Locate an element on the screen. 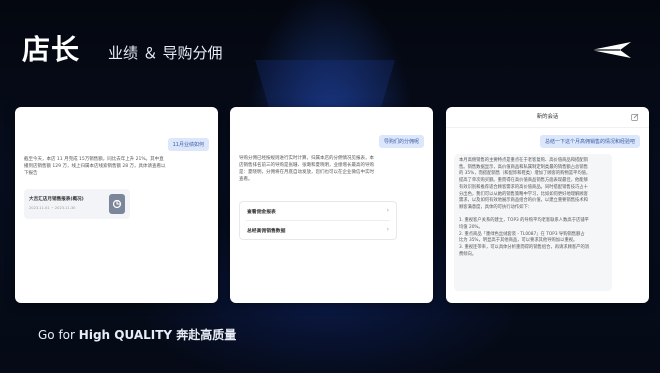  answer-line: 下报告 is located at coordinates (31, 173).